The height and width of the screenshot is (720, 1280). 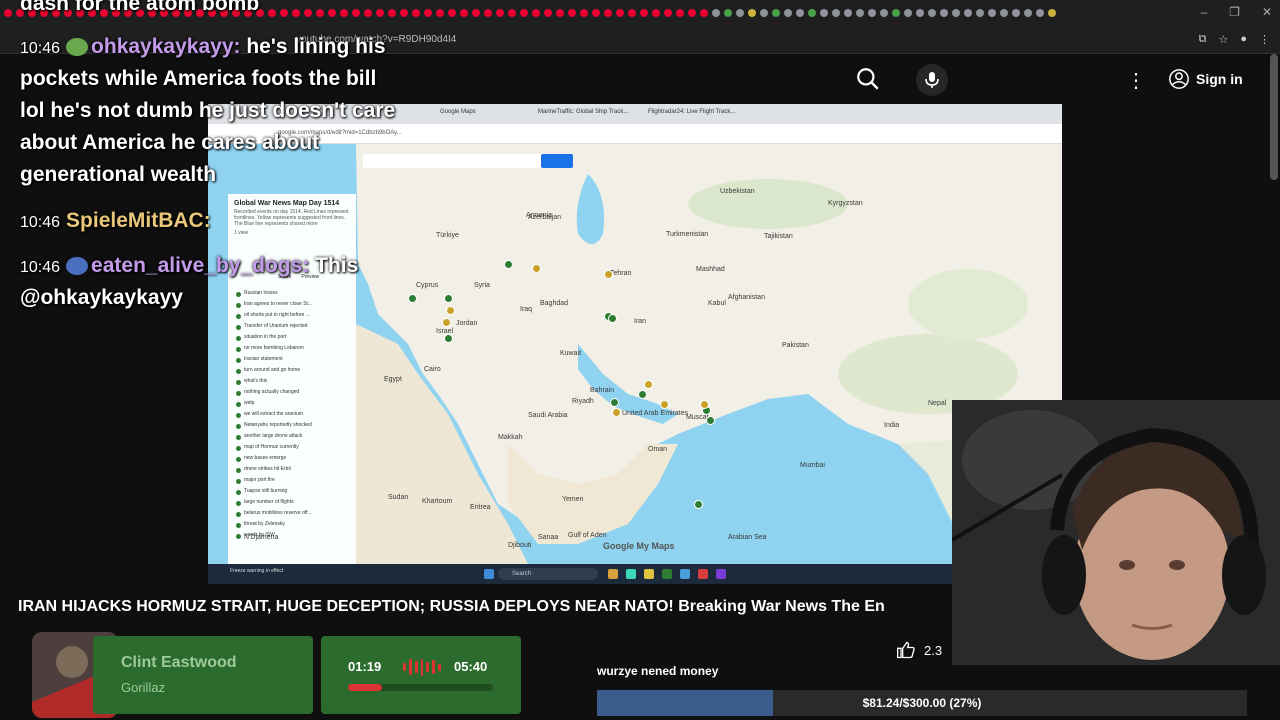 I want to click on chat-username: ohkaykaykayy, so click(x=162, y=46).